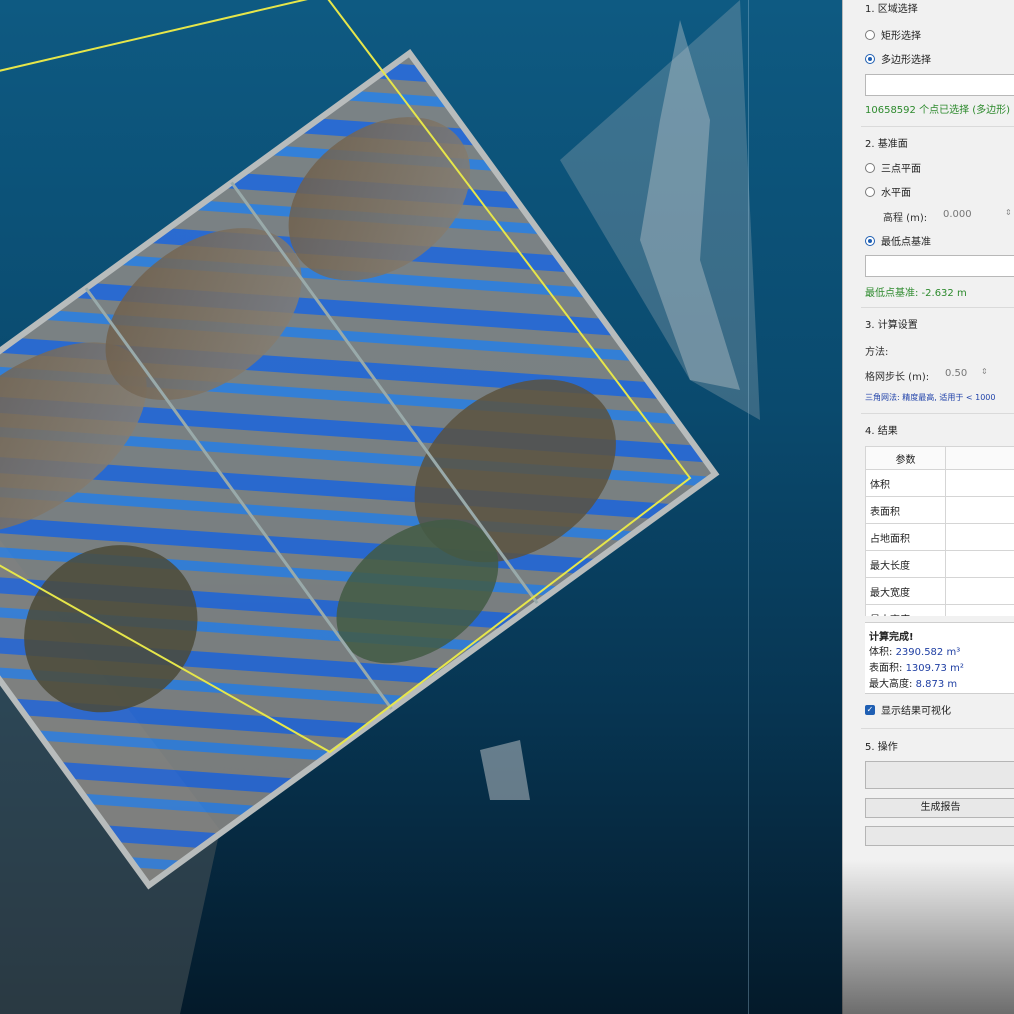 The height and width of the screenshot is (1014, 1014). Describe the element at coordinates (905, 458) in the screenshot. I see `param-header: 参数` at that location.